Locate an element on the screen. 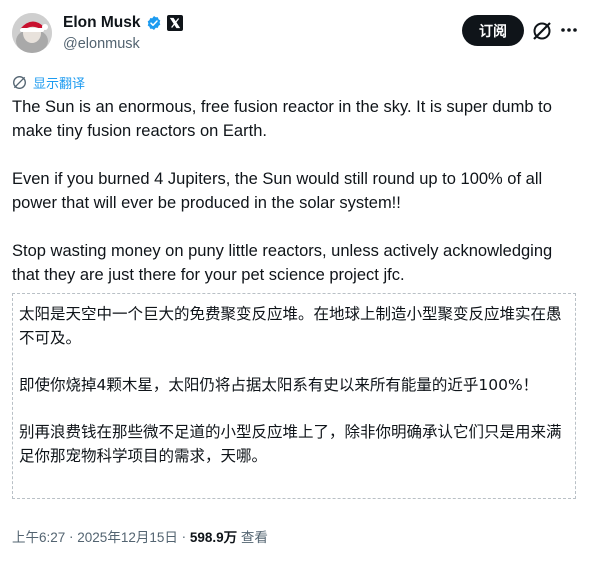  translate-icon is located at coordinates (19, 82).